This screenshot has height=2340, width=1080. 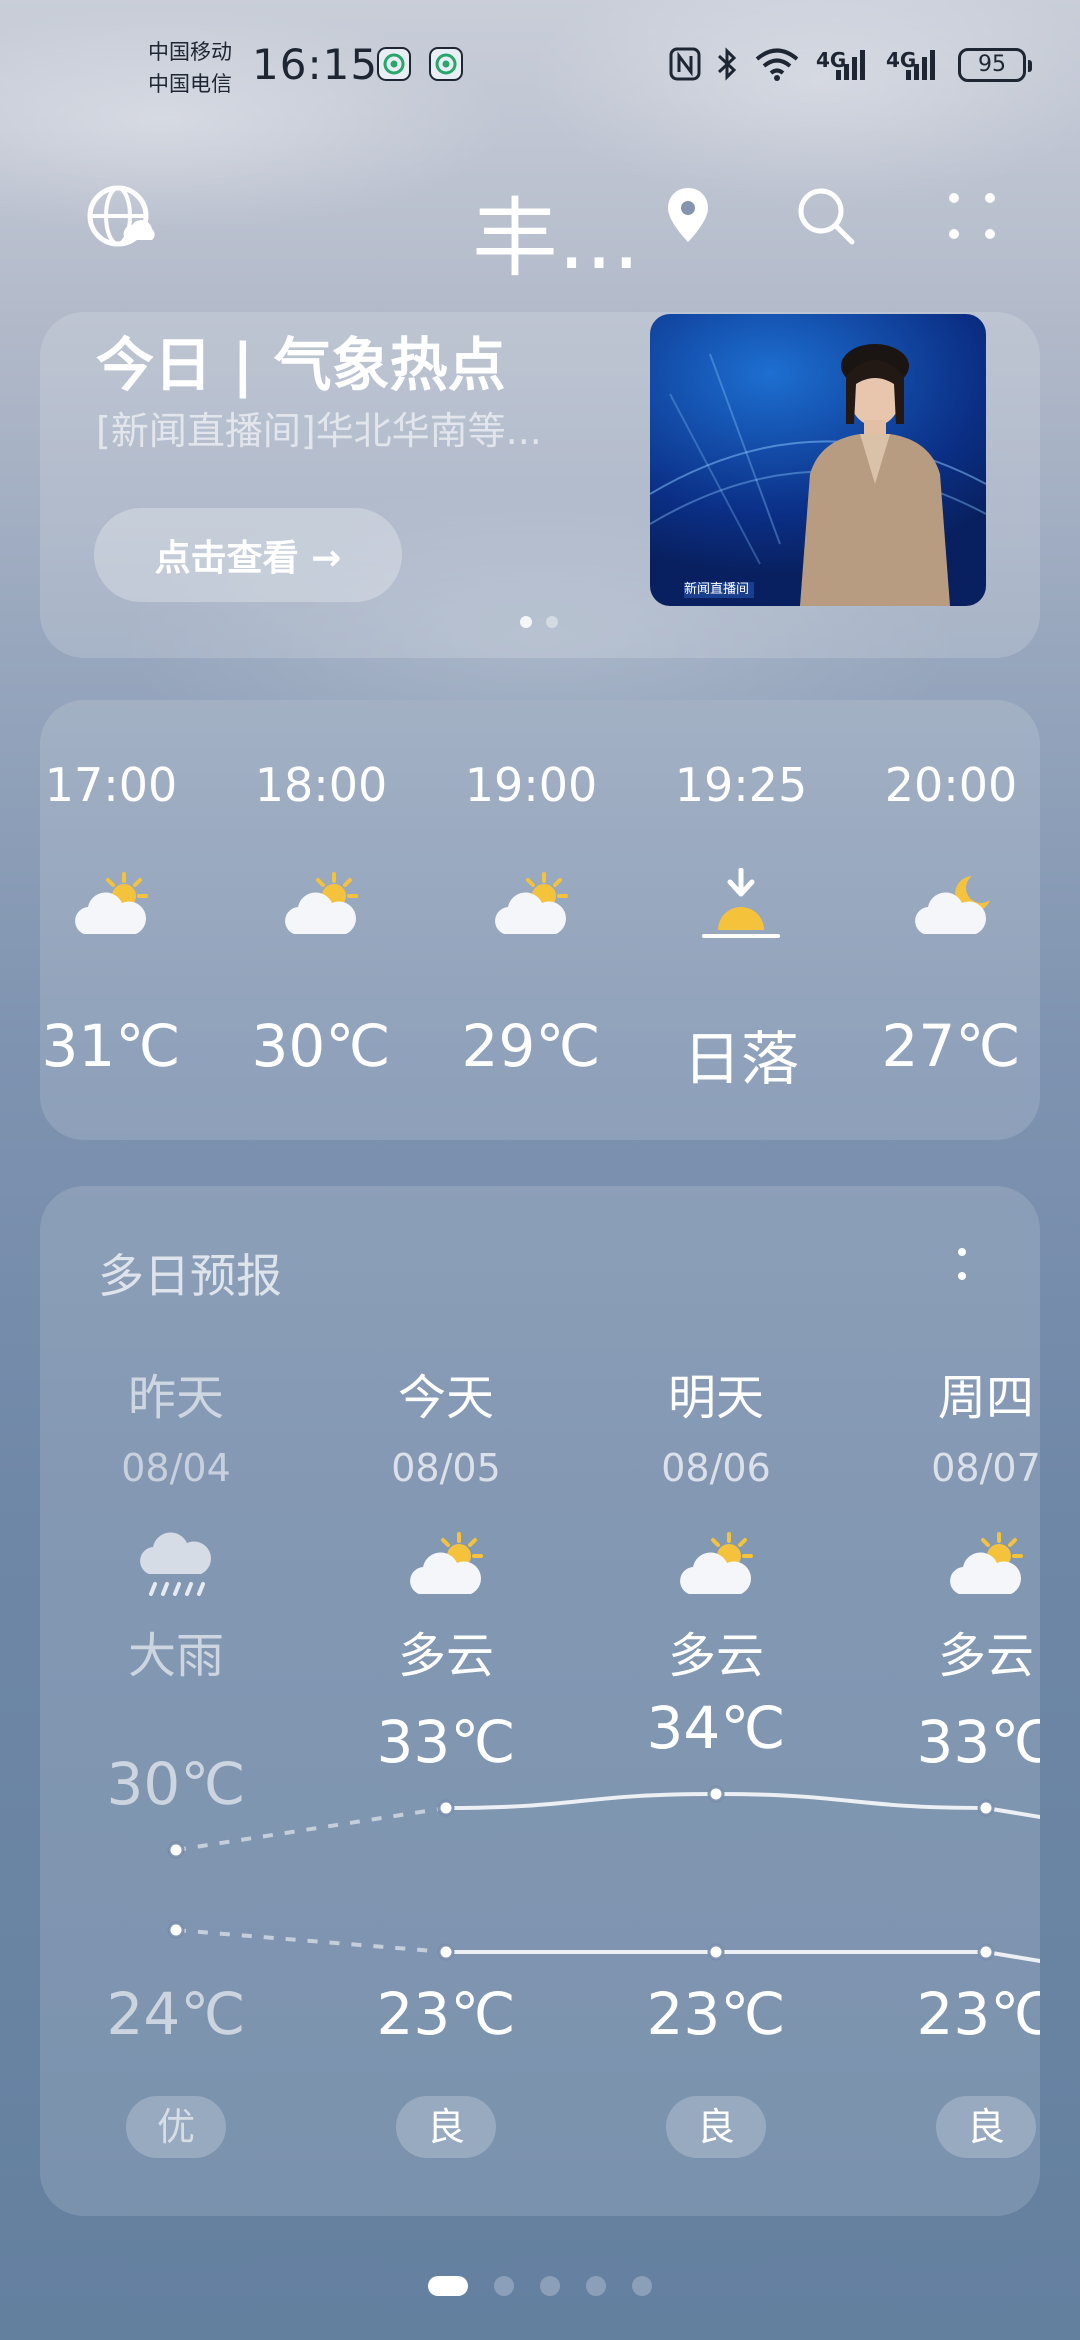 What do you see at coordinates (985, 1468) in the screenshot?
I see `day-date: 08/07` at bounding box center [985, 1468].